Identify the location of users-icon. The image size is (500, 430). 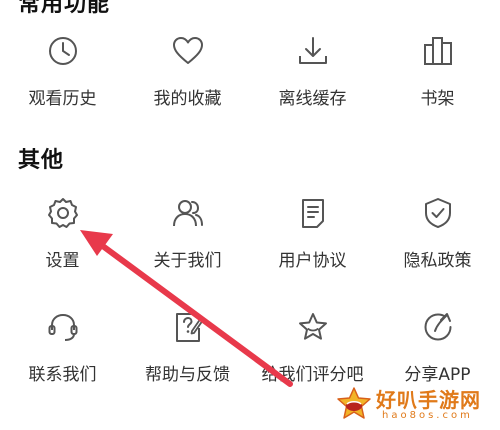
(188, 213).